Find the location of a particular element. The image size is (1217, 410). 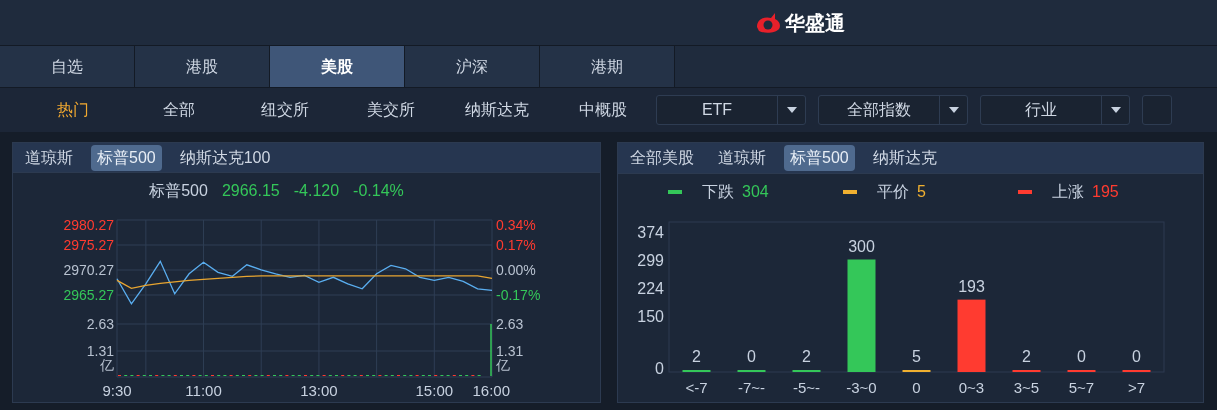

time-axis-label: 9:30 is located at coordinates (117, 390).